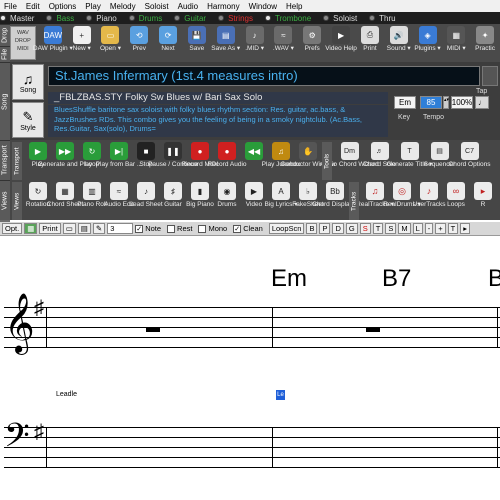 The width and height of the screenshot is (500, 500). Describe the element at coordinates (286, 228) in the screenshot. I see `loopscn-button: LoopScn` at that location.